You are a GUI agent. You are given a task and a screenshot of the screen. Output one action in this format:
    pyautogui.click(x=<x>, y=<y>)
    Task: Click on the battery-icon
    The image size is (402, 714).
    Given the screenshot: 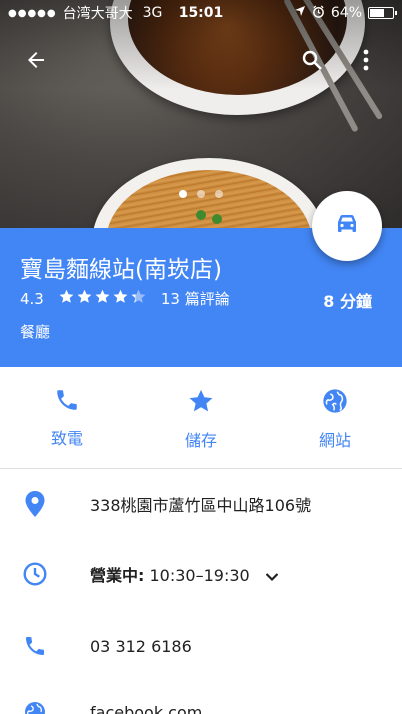 What is the action you would take?
    pyautogui.click(x=382, y=13)
    